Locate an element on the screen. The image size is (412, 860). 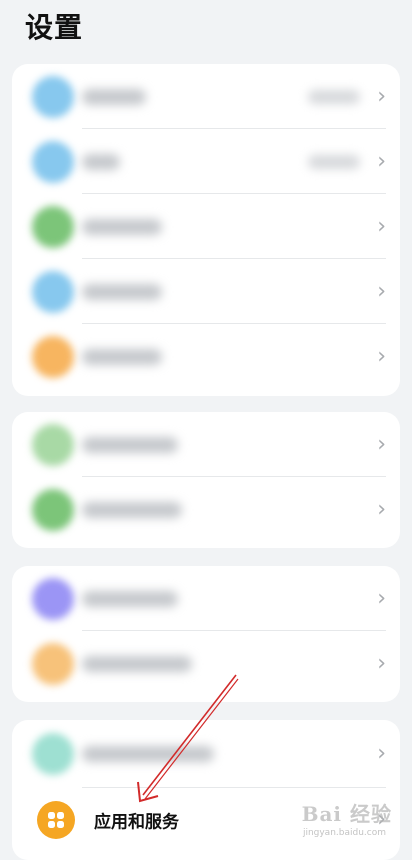
app-services-label: 应用和服务 is located at coordinates (136, 822).